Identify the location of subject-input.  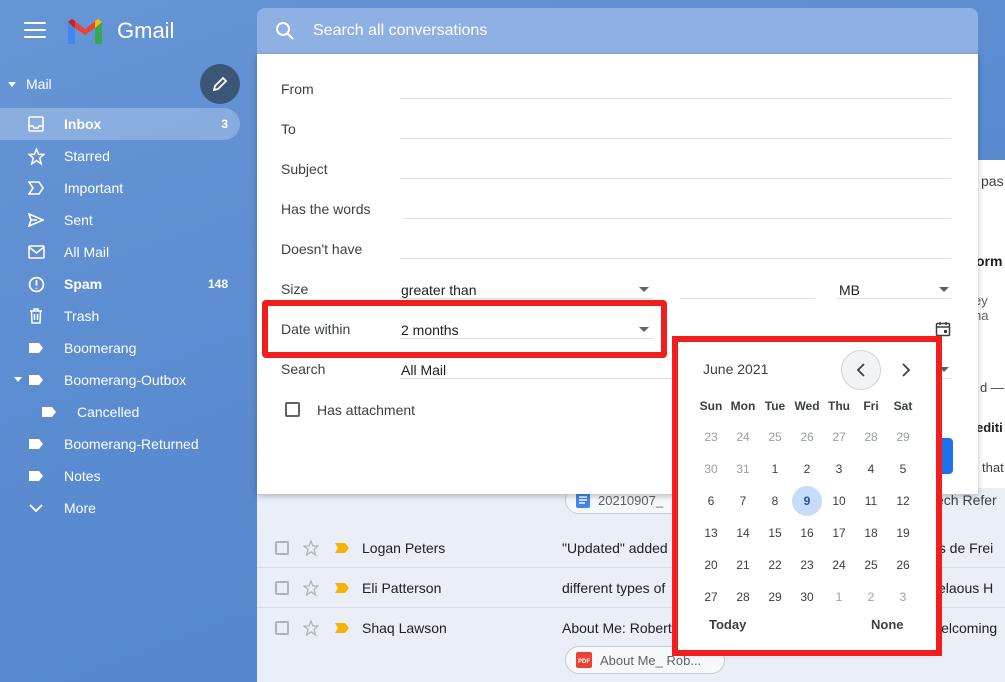
(675, 178).